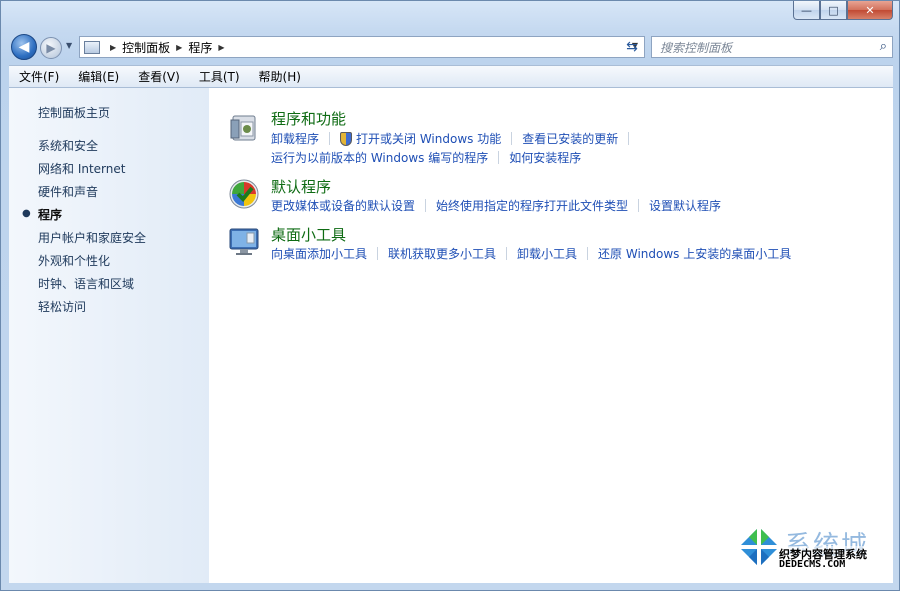 Image resolution: width=900 pixels, height=591 pixels. What do you see at coordinates (772, 47) in the screenshot?
I see `search-box: 搜索控制面板 ⌕` at bounding box center [772, 47].